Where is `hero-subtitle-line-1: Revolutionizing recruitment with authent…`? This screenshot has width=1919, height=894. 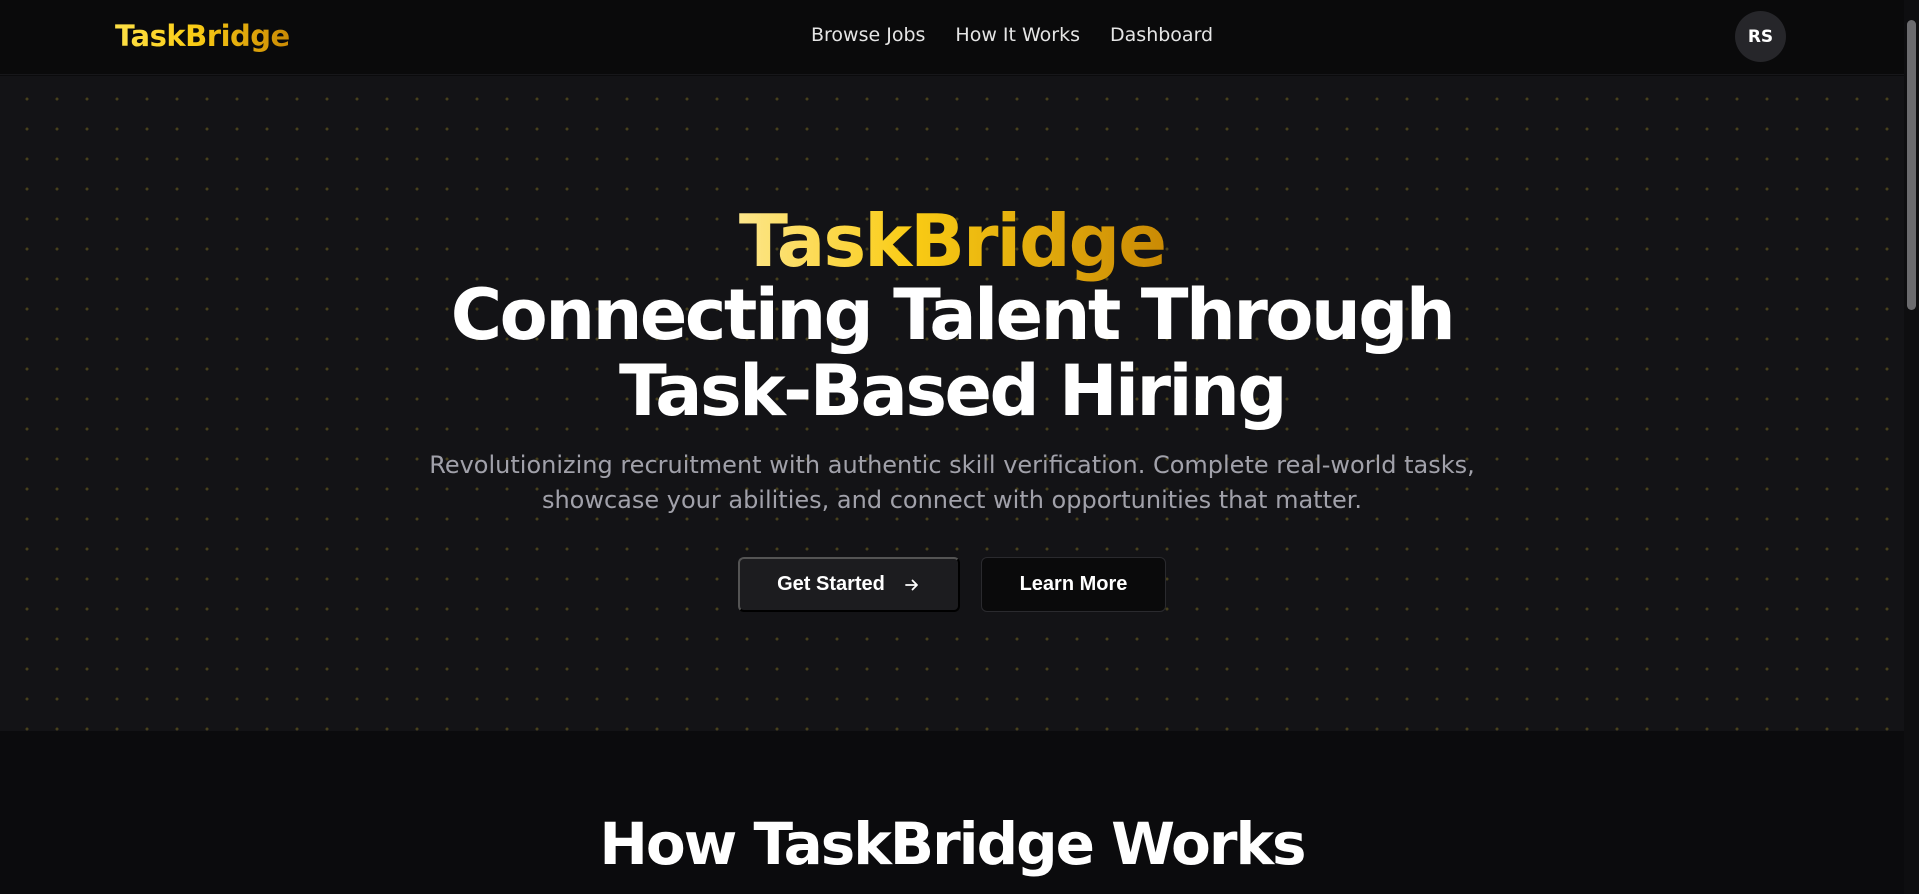 hero-subtitle-line-1: Revolutionizing recruitment with authent… is located at coordinates (952, 465).